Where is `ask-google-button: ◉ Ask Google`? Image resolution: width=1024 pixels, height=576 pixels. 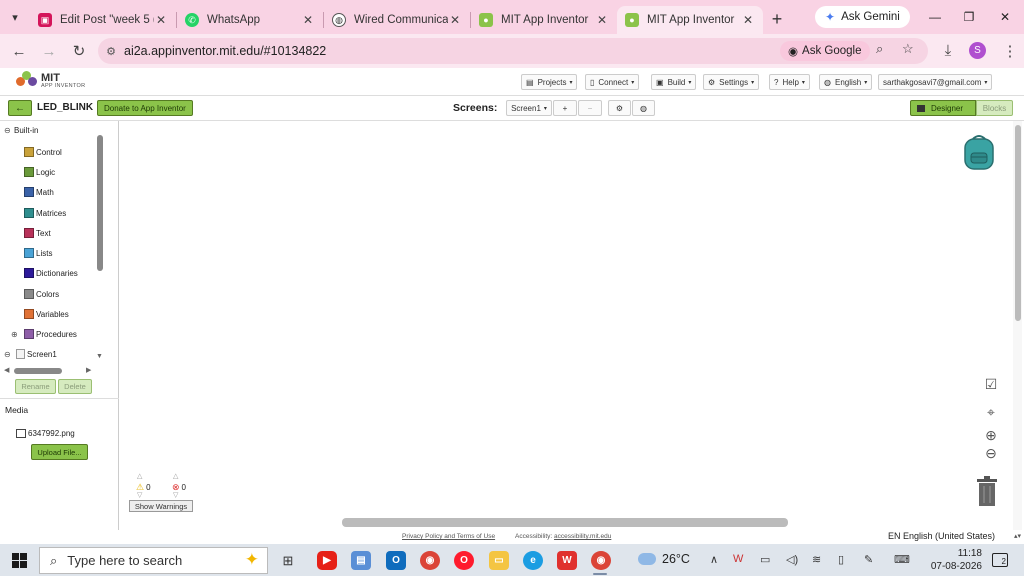 ask-google-button: ◉ Ask Google is located at coordinates (825, 51).